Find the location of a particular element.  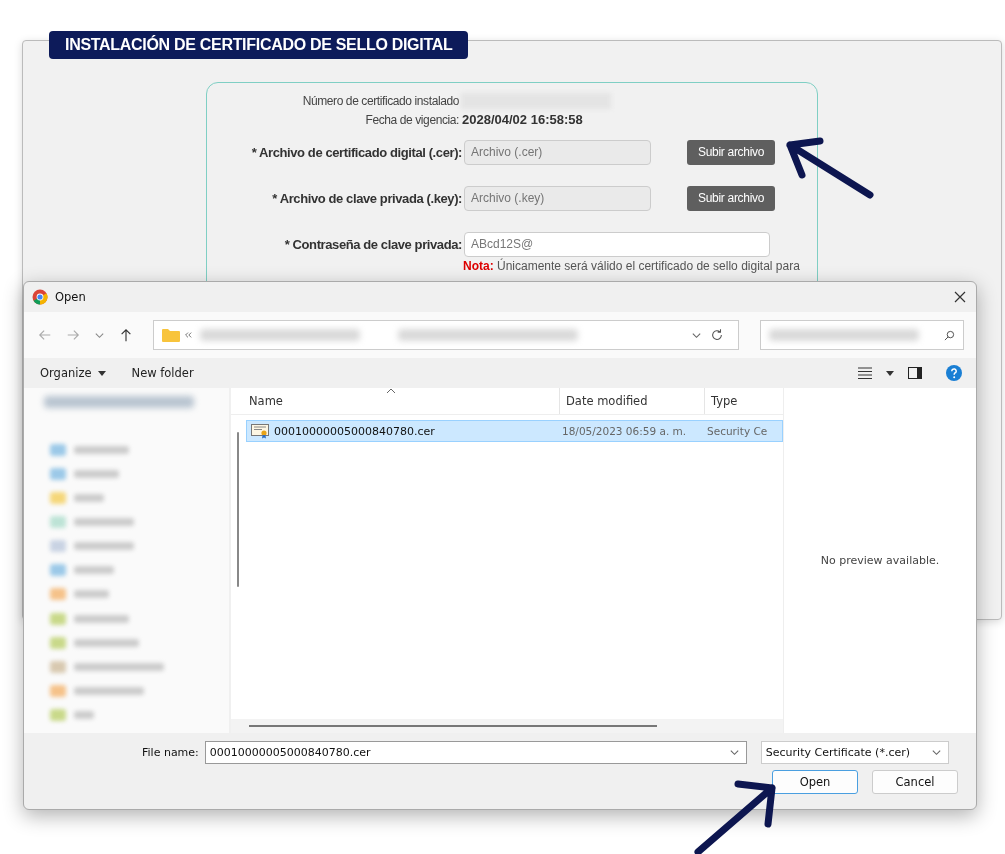

file-name-label: File name: is located at coordinates (170, 752).